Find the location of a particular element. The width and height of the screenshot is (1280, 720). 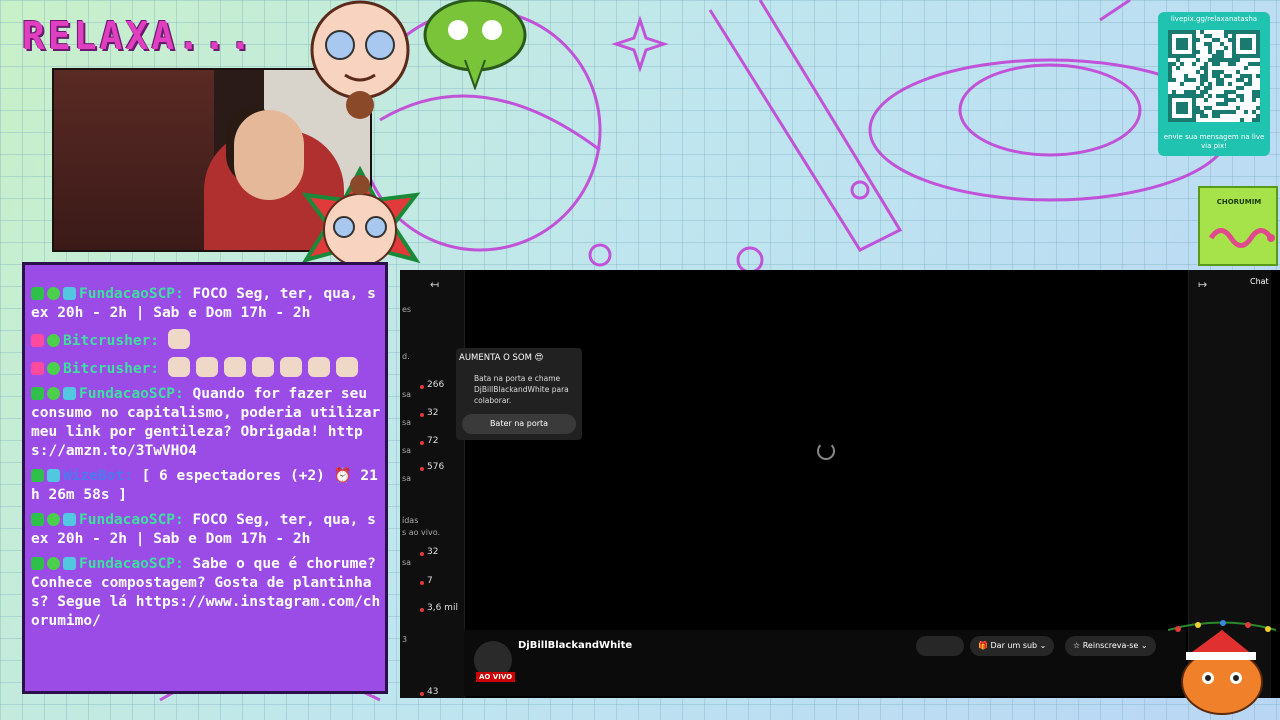

alien-sticker is located at coordinates (475, 45).